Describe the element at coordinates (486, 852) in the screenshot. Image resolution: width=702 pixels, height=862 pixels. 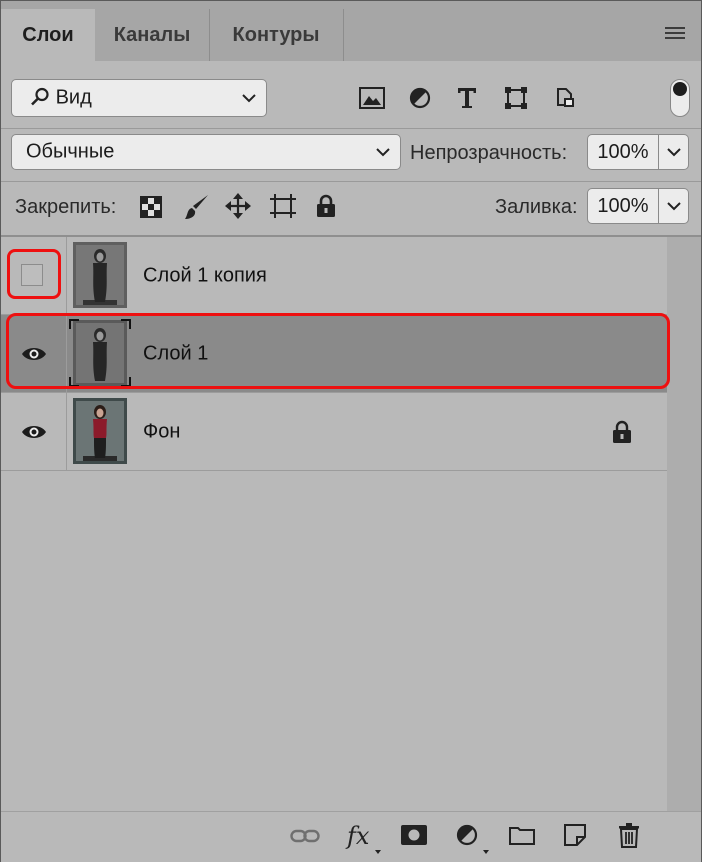
I see `adjustment-menu-arrow` at that location.